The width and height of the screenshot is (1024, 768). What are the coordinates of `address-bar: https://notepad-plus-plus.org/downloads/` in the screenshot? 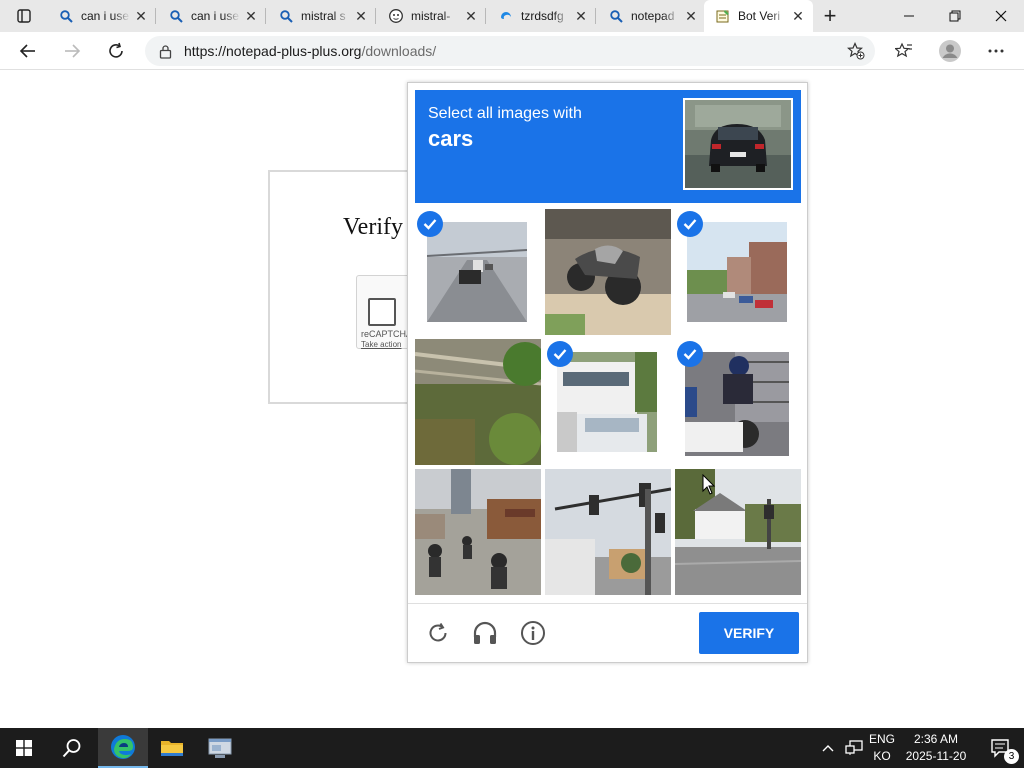 It's located at (510, 51).